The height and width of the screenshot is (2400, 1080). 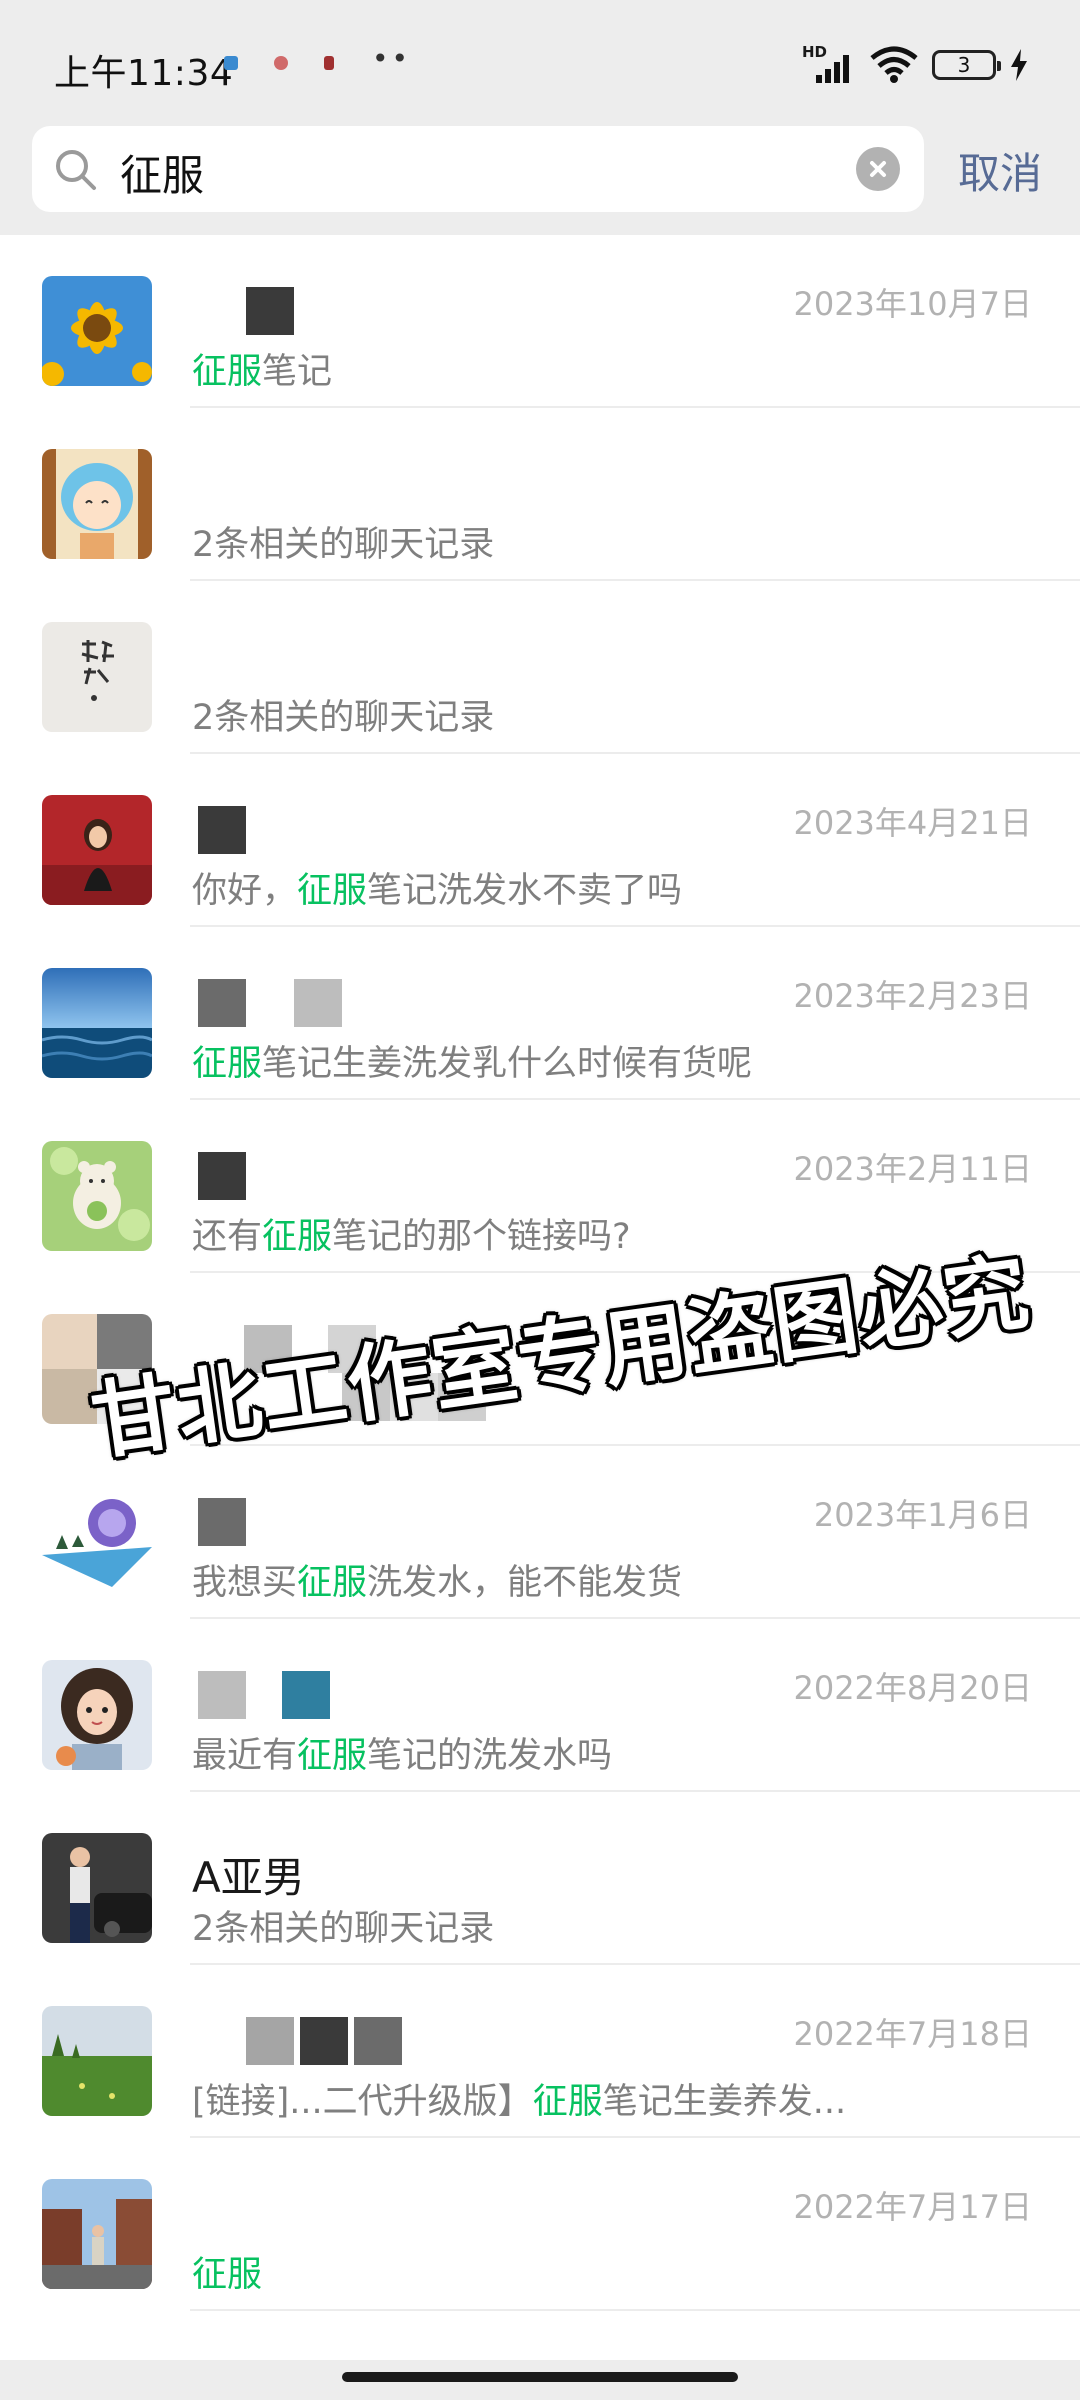 I want to click on result-row: 2023年4月21日 你好，征服笔记洗发水不卖了吗, so click(x=540, y=840).